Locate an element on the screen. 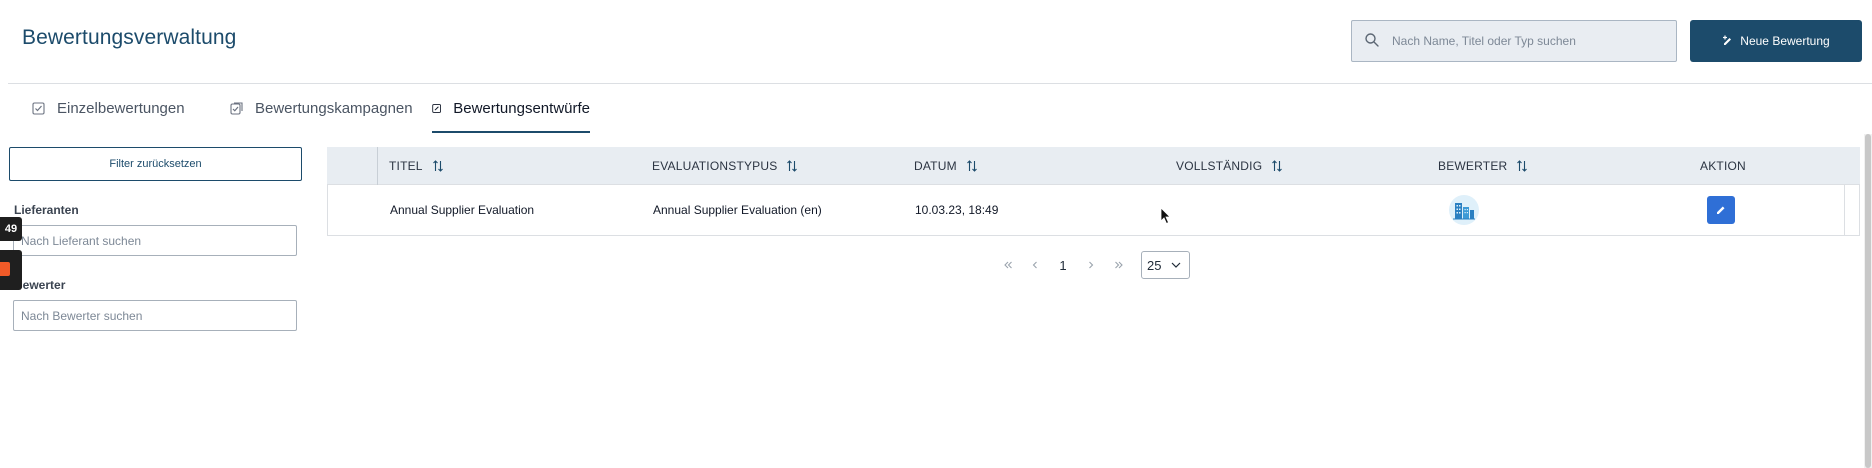  last-page-button is located at coordinates (1119, 265).